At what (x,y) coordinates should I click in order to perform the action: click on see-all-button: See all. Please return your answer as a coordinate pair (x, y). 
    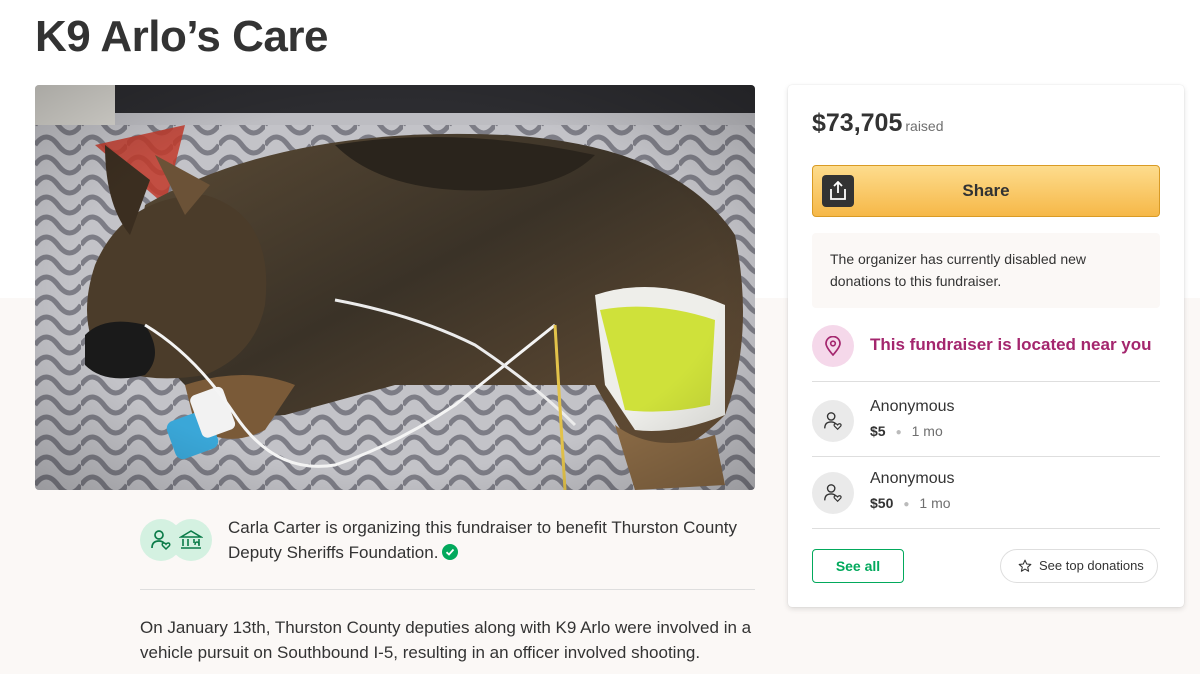
    Looking at the image, I should click on (858, 566).